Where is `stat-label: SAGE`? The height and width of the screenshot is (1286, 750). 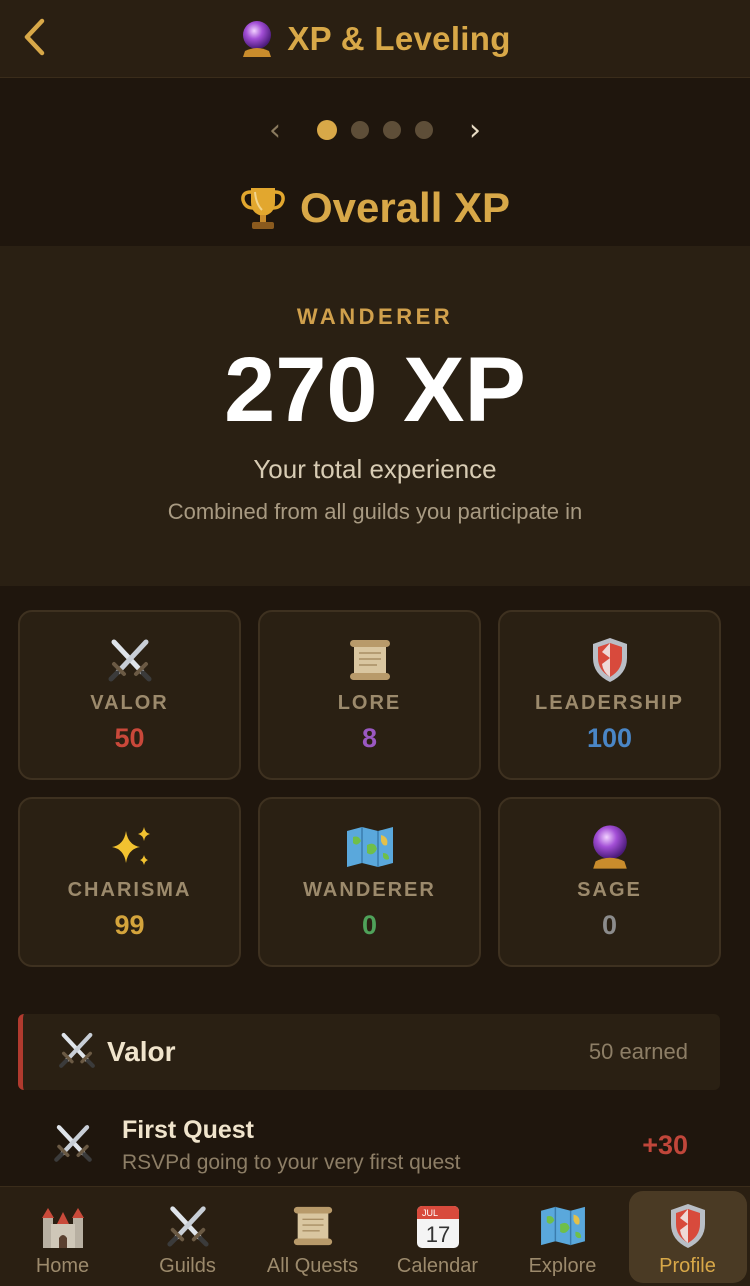
stat-label: SAGE is located at coordinates (609, 890).